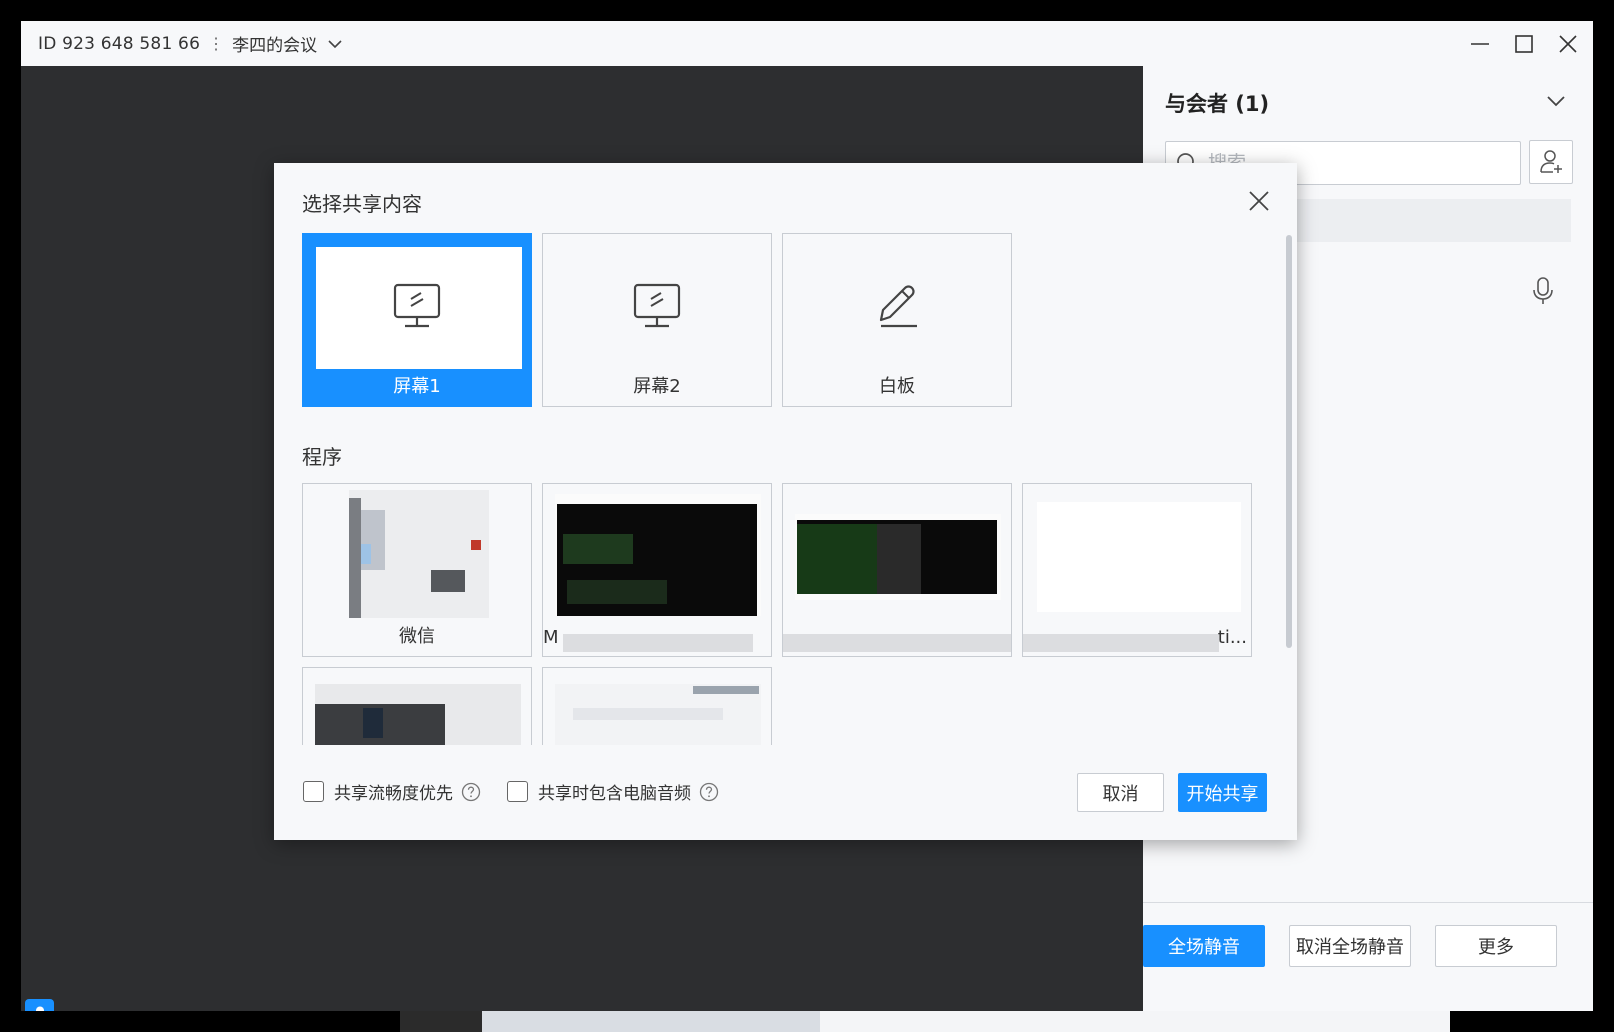 The width and height of the screenshot is (1614, 1032). What do you see at coordinates (274, 43) in the screenshot?
I see `meeting-name: 李四的会议` at bounding box center [274, 43].